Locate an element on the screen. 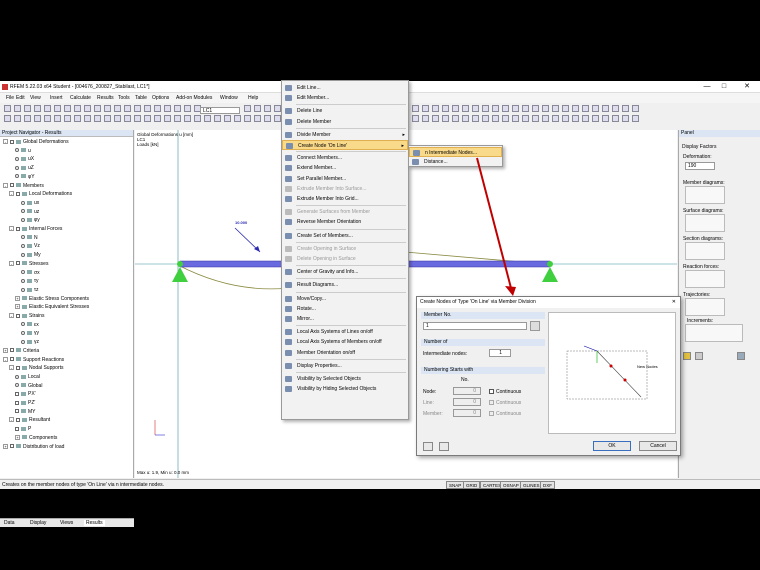 The image size is (760, 570). line-start-value: 0 is located at coordinates (474, 402).